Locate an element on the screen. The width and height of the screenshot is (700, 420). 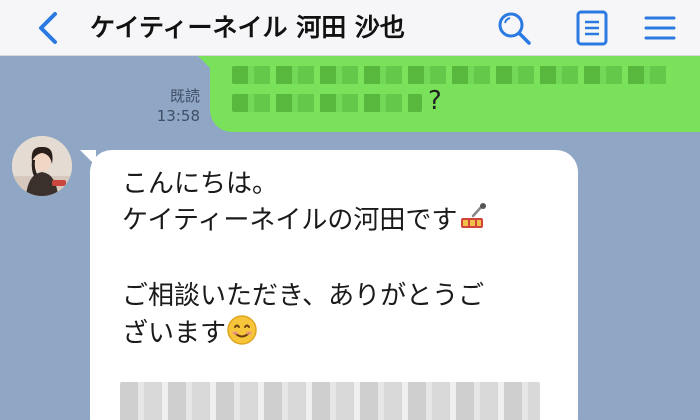
message-line: ざいます is located at coordinates (190, 334).